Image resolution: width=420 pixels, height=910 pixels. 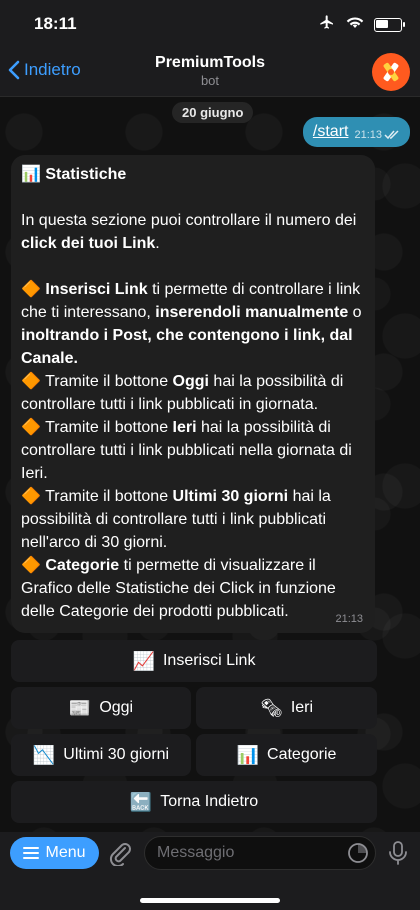 I want to click on inserisci-link-button: 📈 Inserisci Link, so click(x=194, y=661).